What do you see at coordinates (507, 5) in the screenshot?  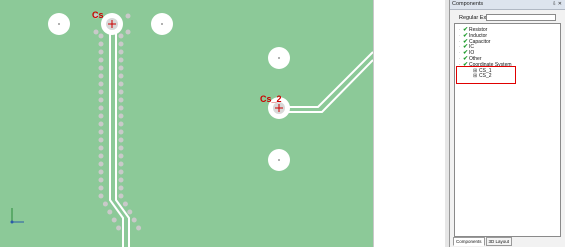 I see `panel-title: Components` at bounding box center [507, 5].